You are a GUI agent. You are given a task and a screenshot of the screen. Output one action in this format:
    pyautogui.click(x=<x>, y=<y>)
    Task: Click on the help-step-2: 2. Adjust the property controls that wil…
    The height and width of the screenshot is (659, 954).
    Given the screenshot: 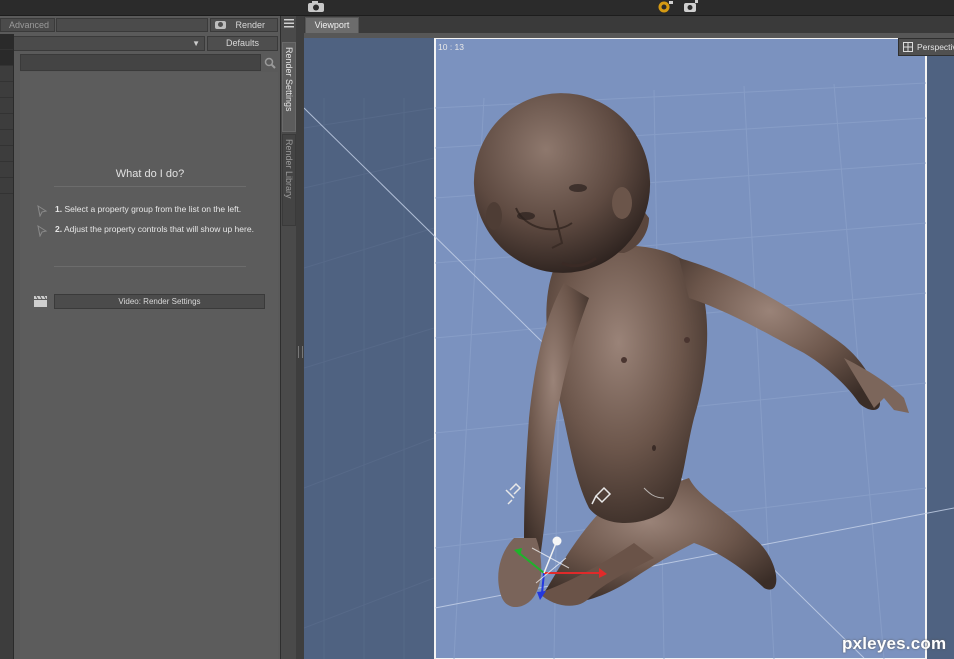 What is the action you would take?
    pyautogui.click(x=155, y=229)
    